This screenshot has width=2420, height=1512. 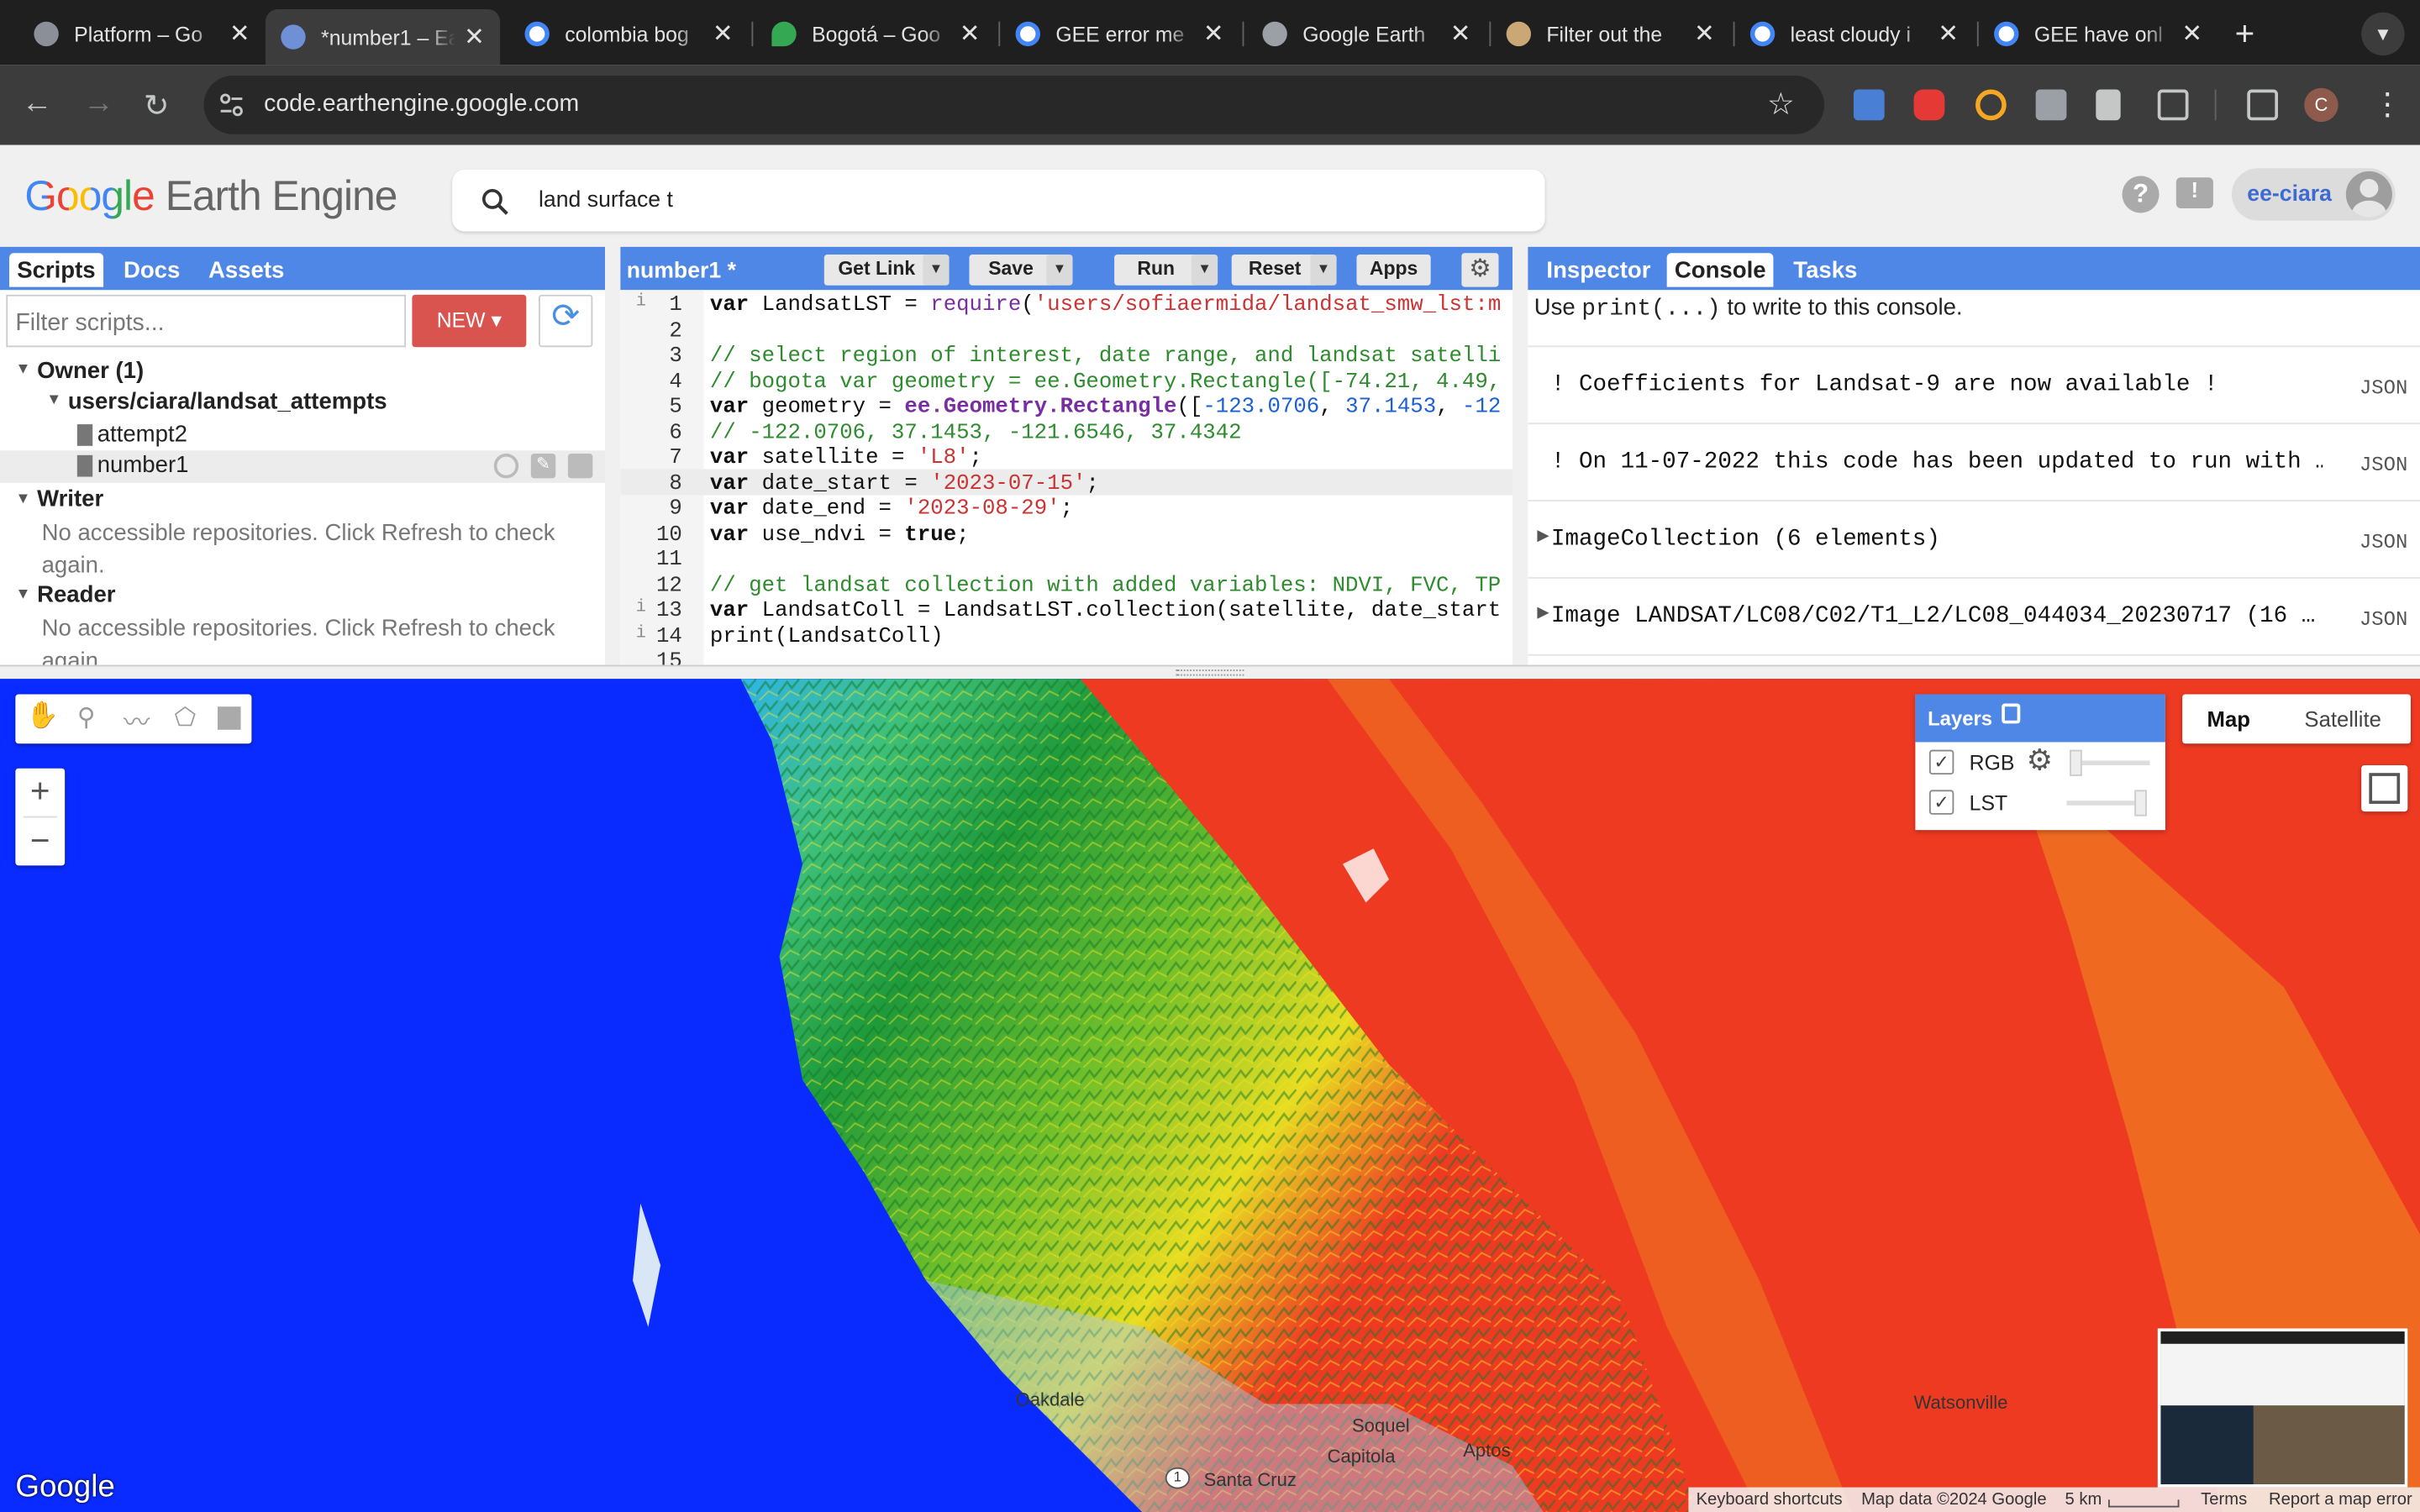 What do you see at coordinates (580, 466) in the screenshot?
I see `delete-icon` at bounding box center [580, 466].